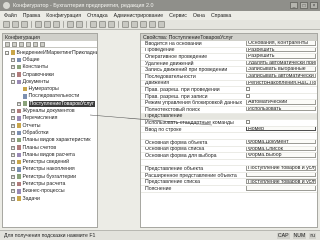  Describe the element at coordinates (50, 161) in the screenshot. I see `tree-item: + Регистры сведений` at that location.